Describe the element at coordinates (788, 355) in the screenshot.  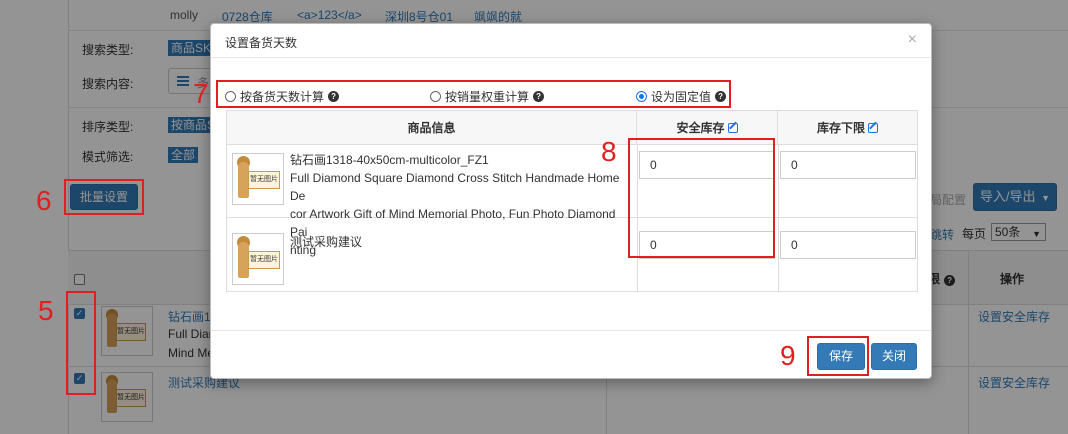
I see `annotation-number-9: 9` at that location.